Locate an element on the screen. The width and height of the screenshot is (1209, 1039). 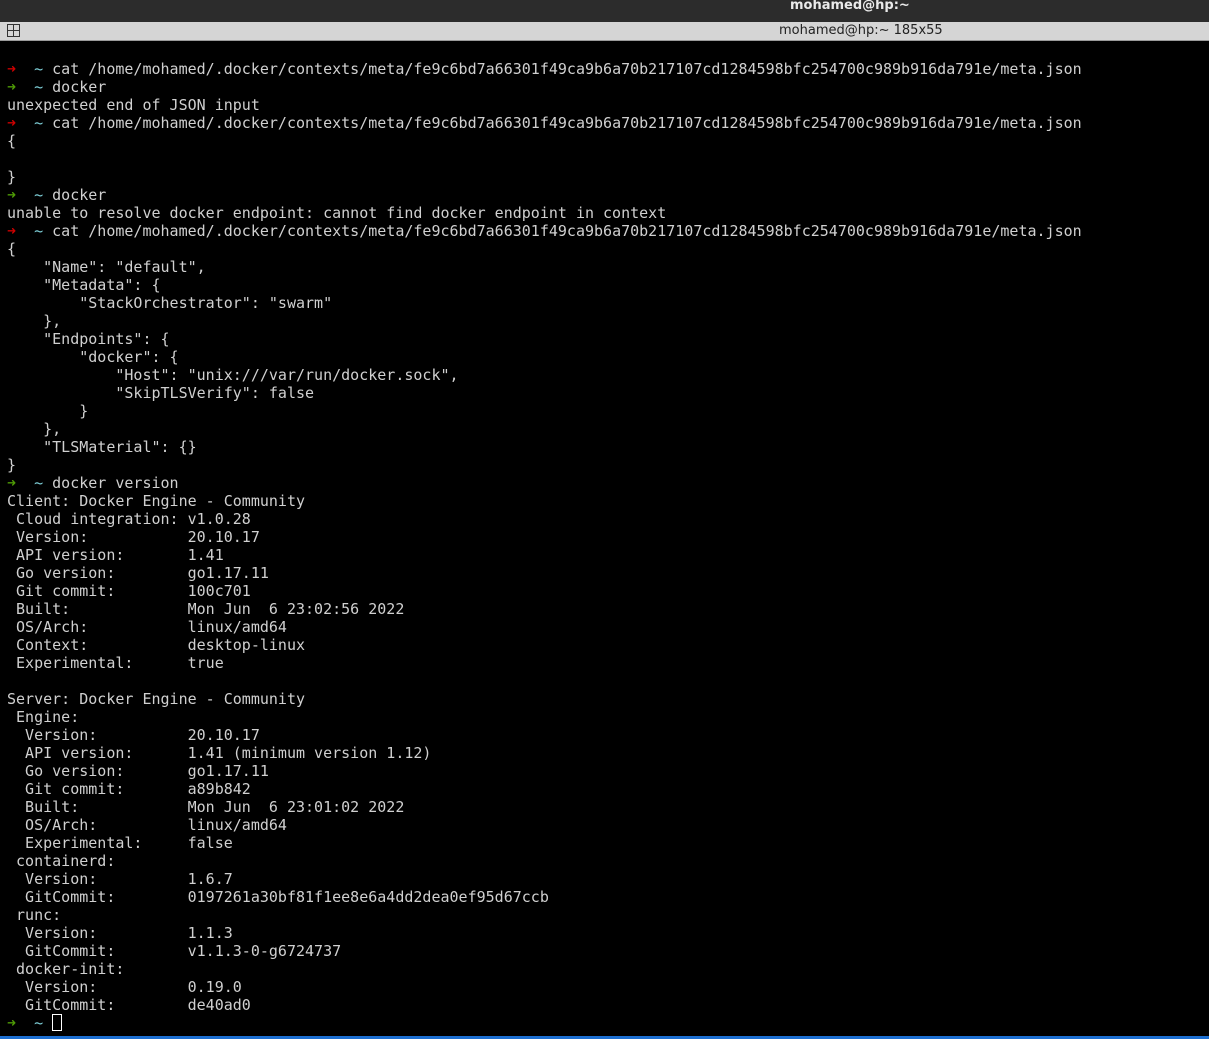
output-line: Version: 1.6.7 is located at coordinates (608, 879).